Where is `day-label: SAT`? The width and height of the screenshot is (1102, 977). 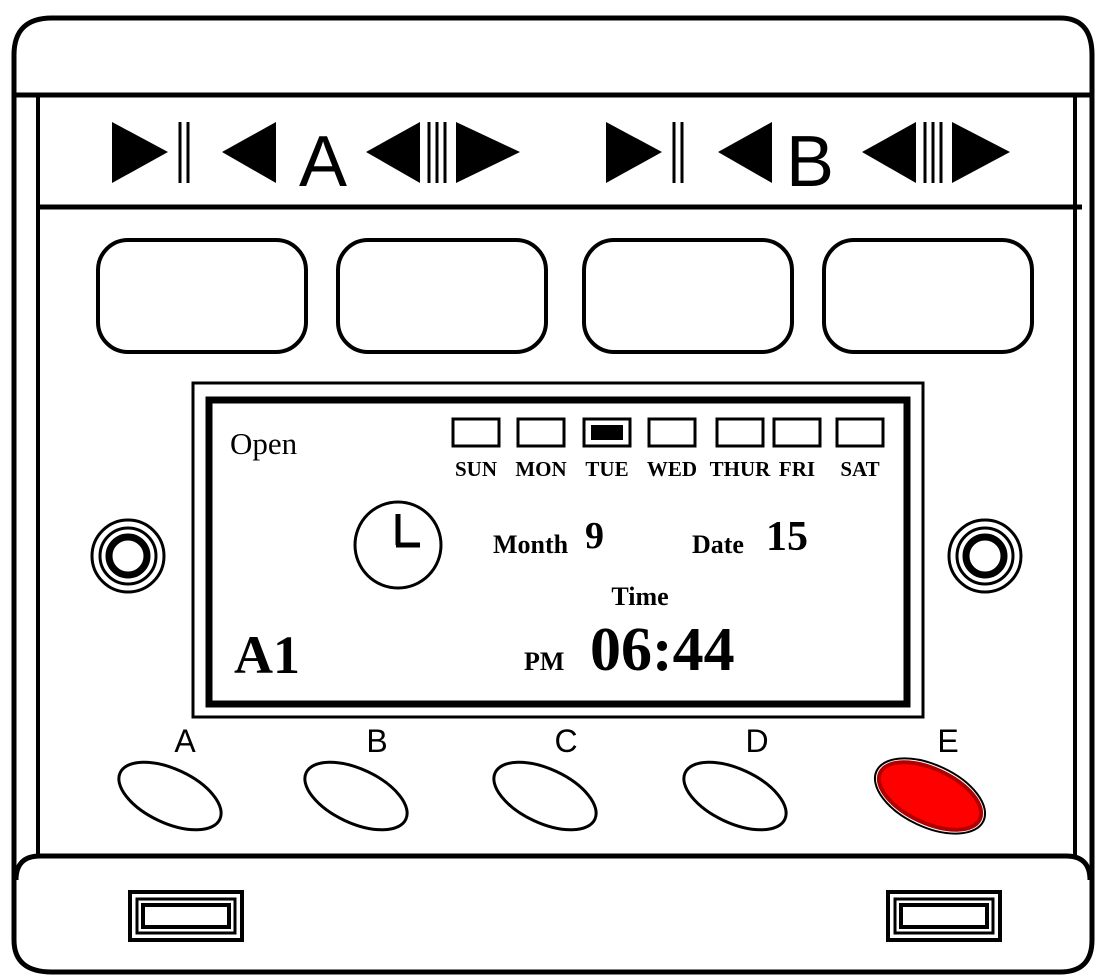
day-label: SAT is located at coordinates (859, 469).